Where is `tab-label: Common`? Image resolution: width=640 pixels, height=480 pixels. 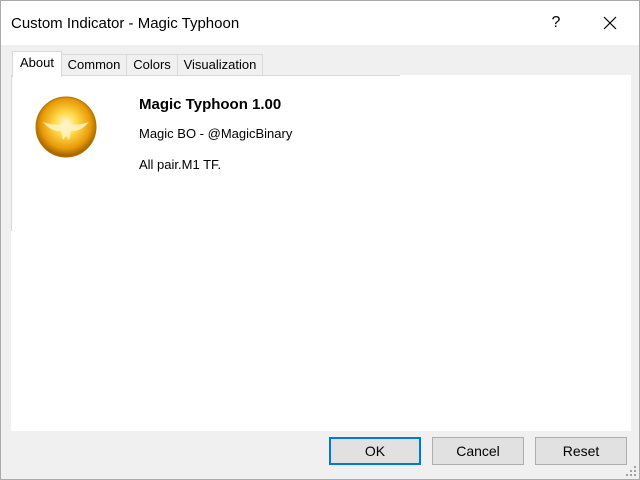 tab-label: Common is located at coordinates (94, 64).